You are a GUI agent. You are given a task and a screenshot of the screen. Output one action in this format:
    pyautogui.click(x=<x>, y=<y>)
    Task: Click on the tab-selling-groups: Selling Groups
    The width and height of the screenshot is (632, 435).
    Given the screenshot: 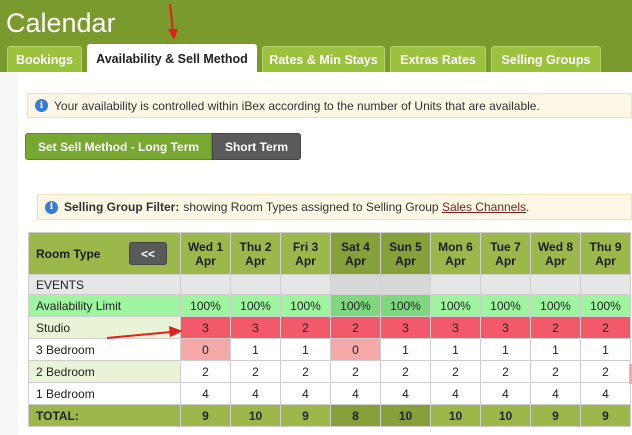 What is the action you would take?
    pyautogui.click(x=546, y=59)
    